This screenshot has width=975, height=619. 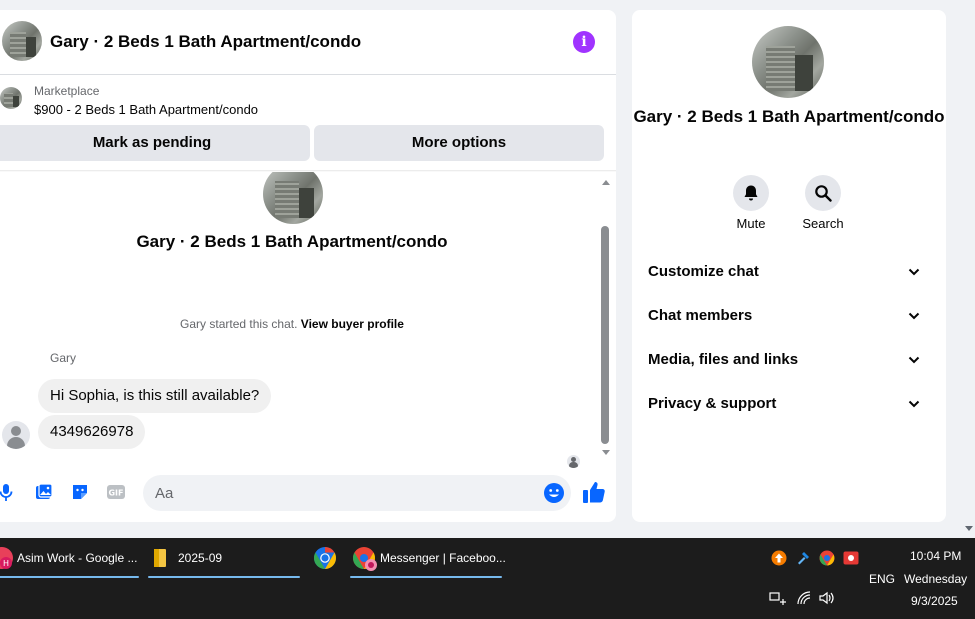 What do you see at coordinates (789, 116) in the screenshot?
I see `info-title: Gary · 2 Beds 1 Bath Apartment/condo` at bounding box center [789, 116].